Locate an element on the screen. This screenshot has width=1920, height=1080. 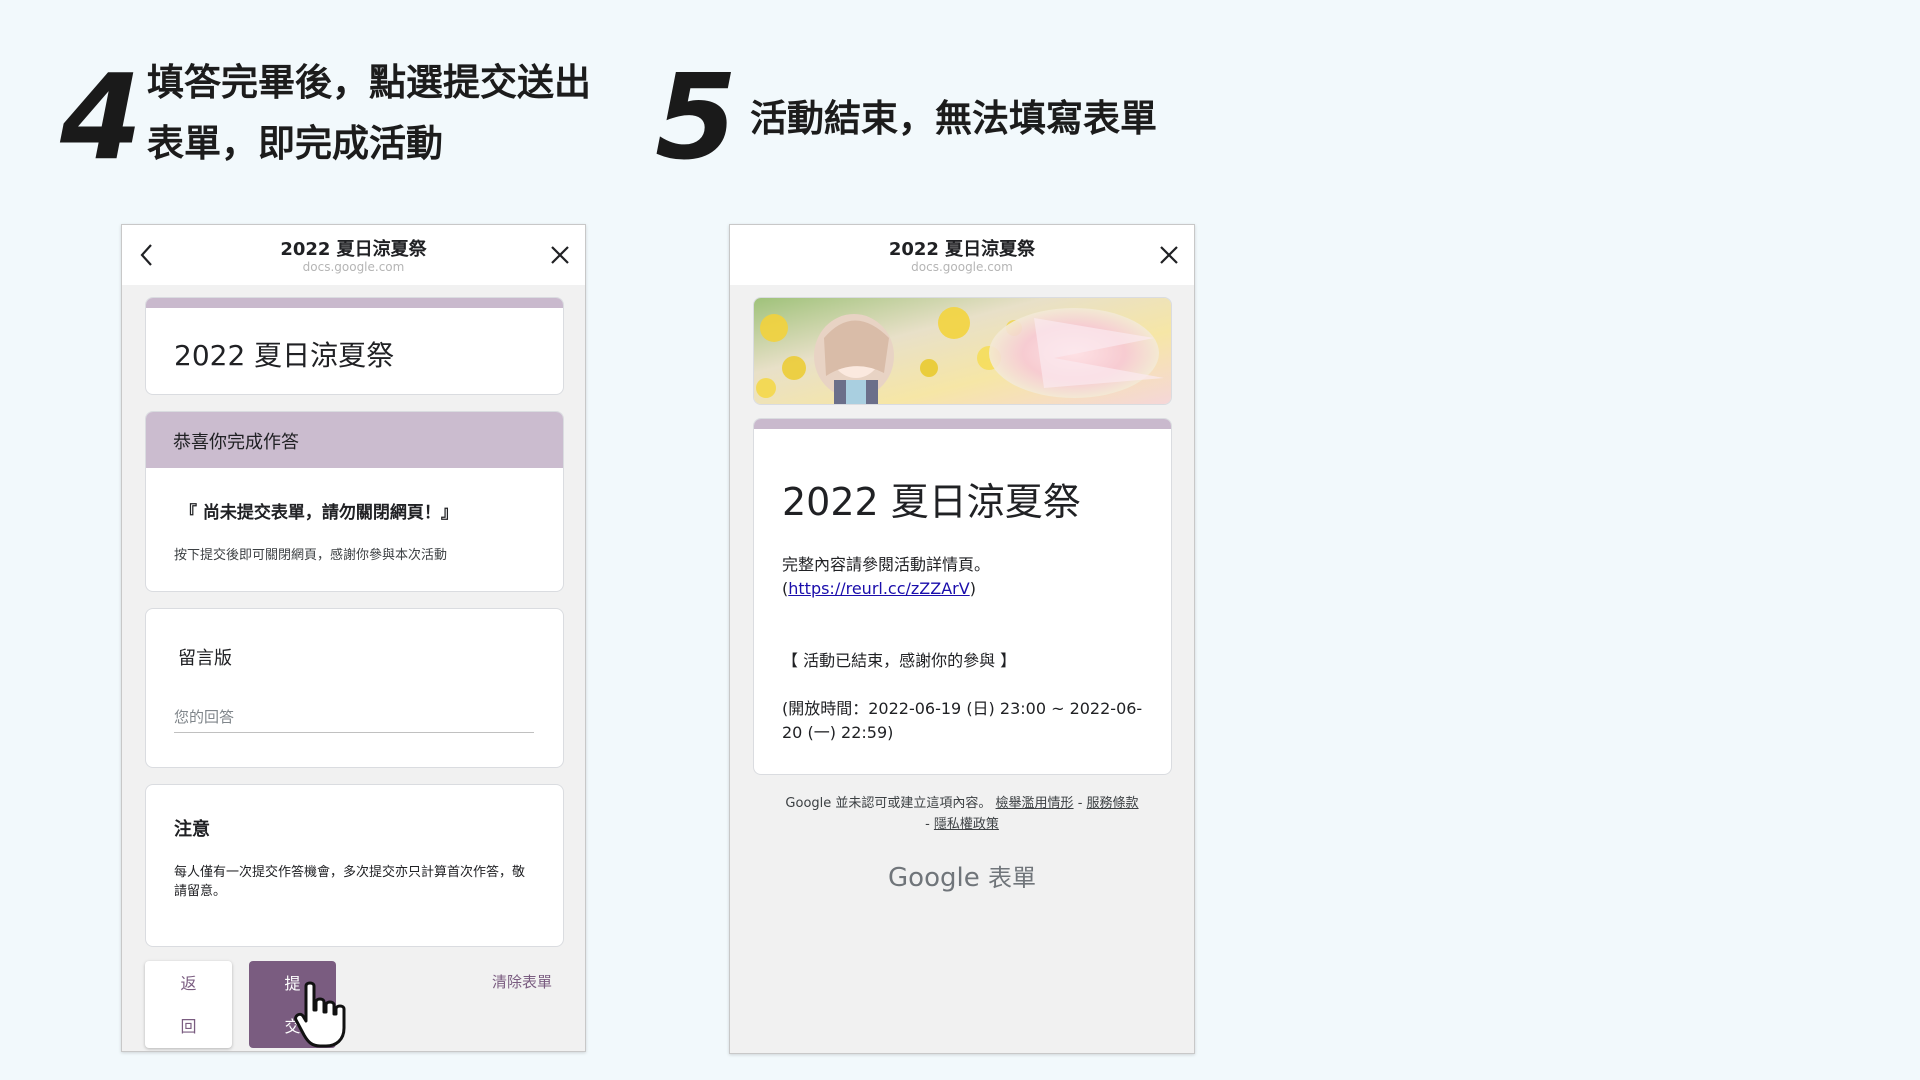
step-4-number: 4 is located at coordinates (101, 117).